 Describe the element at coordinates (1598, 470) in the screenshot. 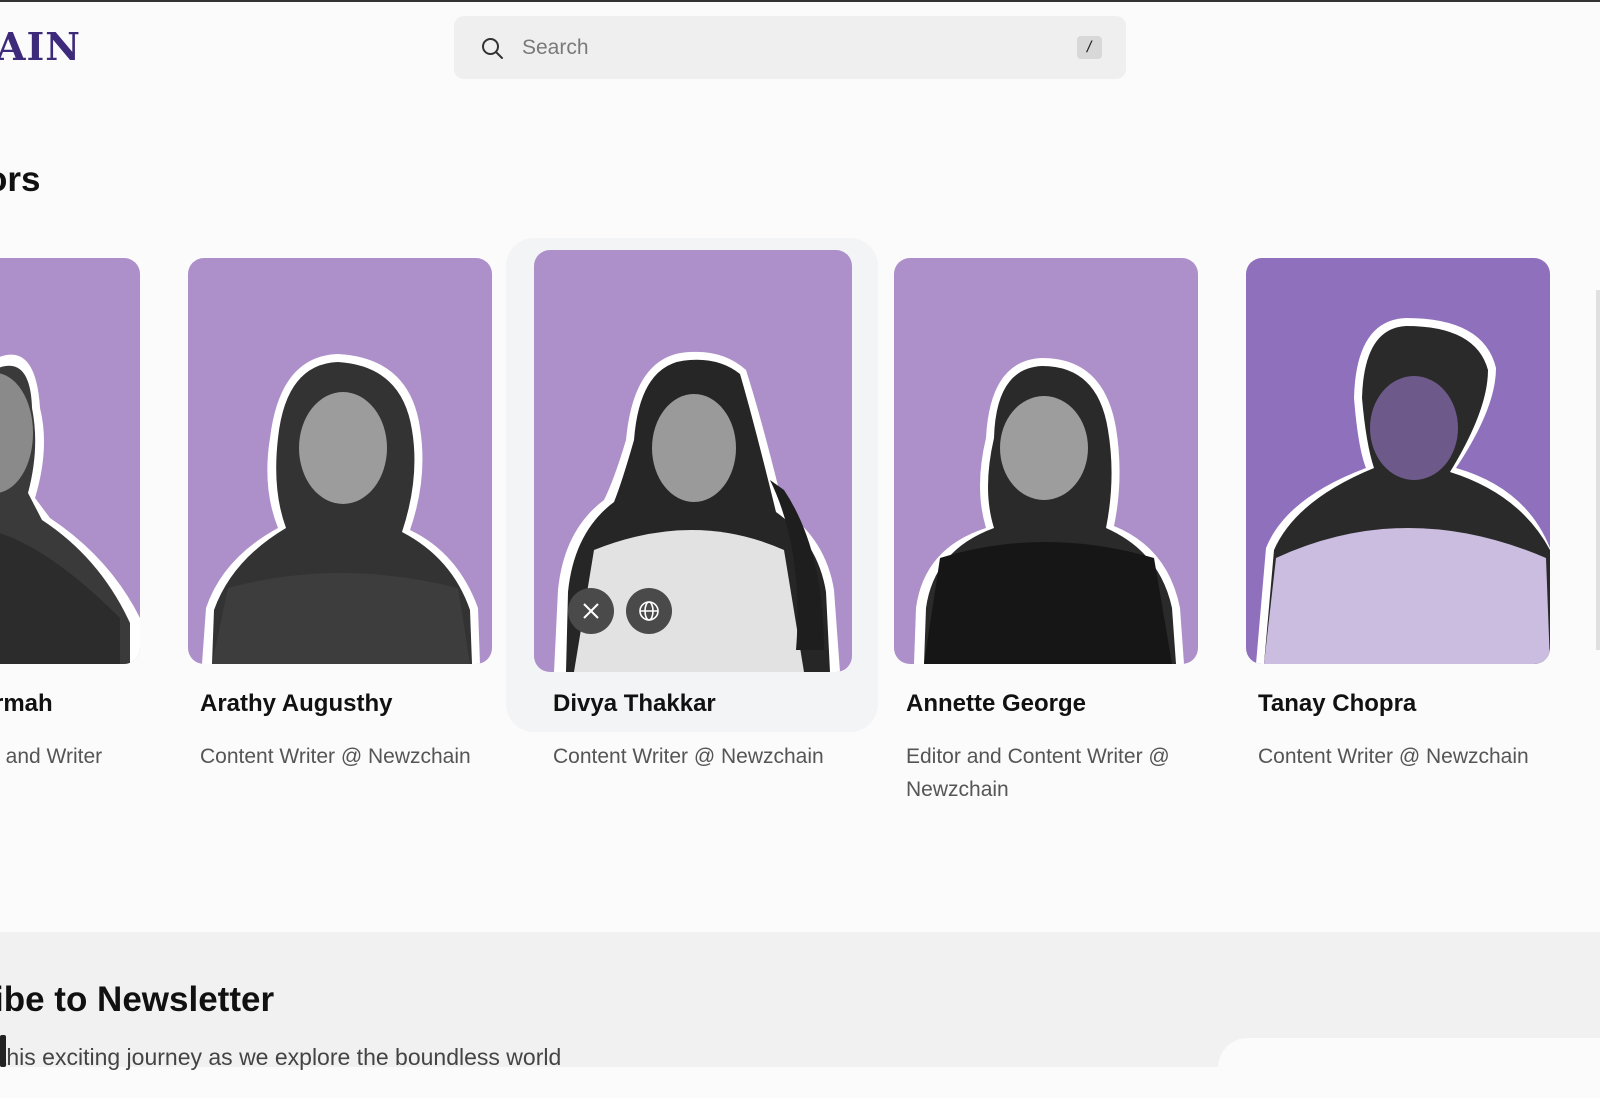

I see `next-author-card-edge` at that location.